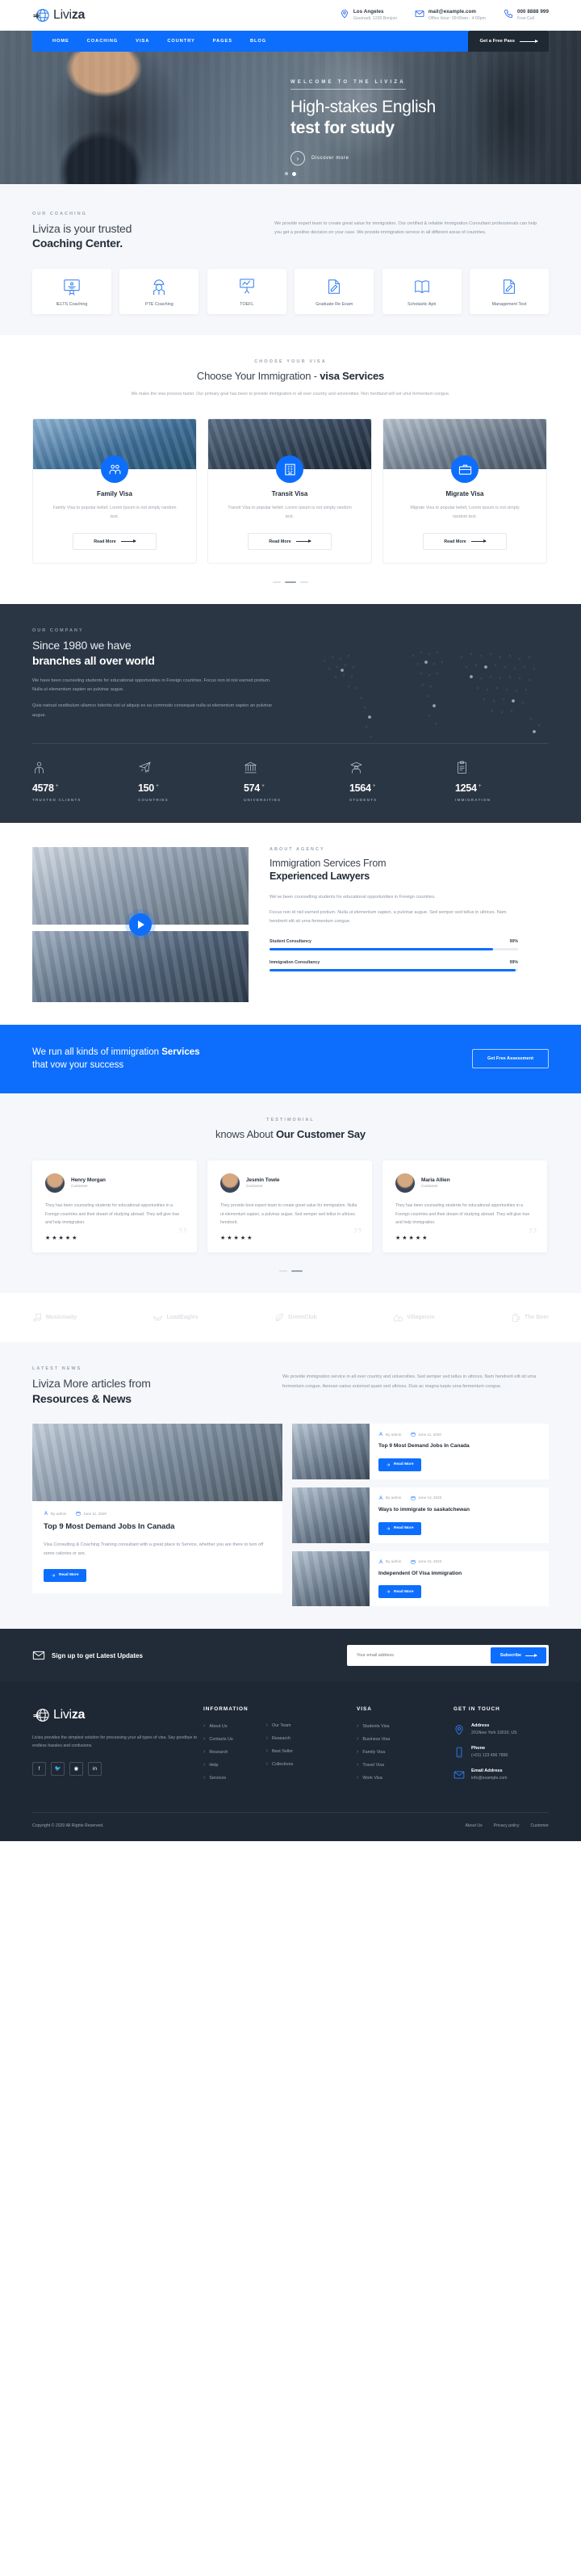 This screenshot has width=581, height=2576. I want to click on calendar-icon, so click(414, 1435).